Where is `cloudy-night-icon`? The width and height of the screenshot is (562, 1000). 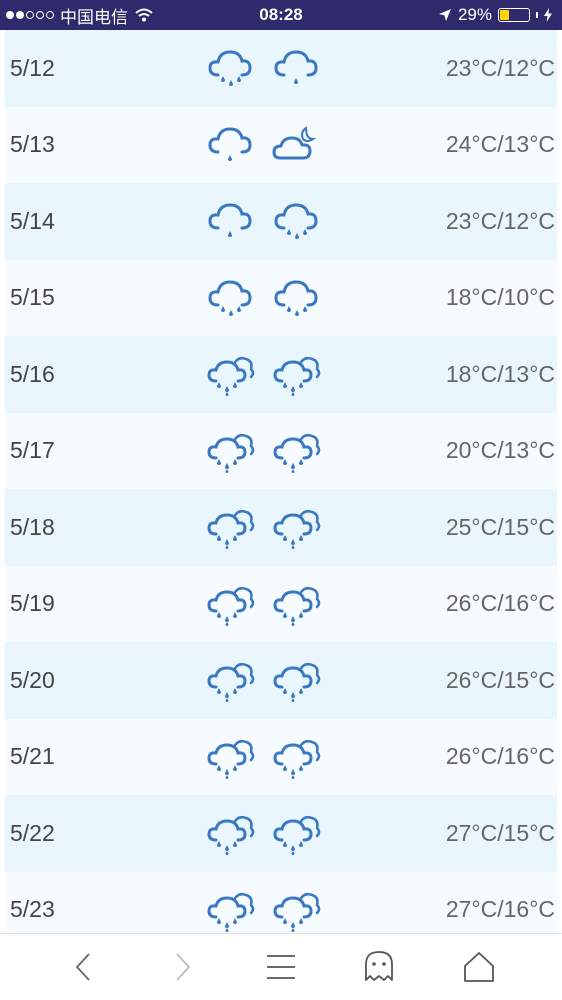 cloudy-night-icon is located at coordinates (294, 142).